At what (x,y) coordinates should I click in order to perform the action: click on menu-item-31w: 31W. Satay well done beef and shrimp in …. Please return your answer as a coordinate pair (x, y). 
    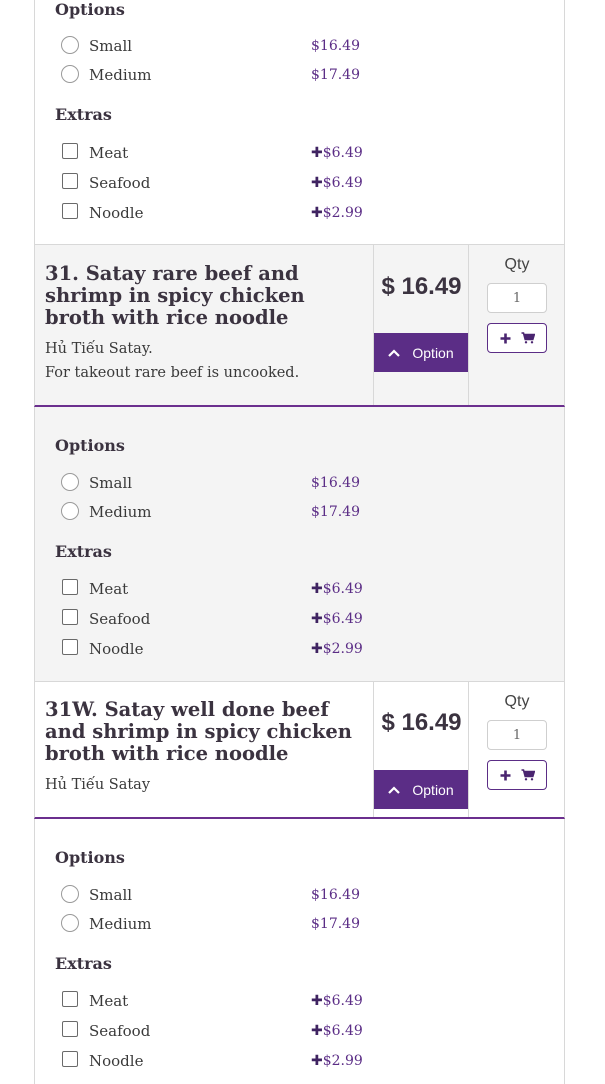
    Looking at the image, I should click on (299, 750).